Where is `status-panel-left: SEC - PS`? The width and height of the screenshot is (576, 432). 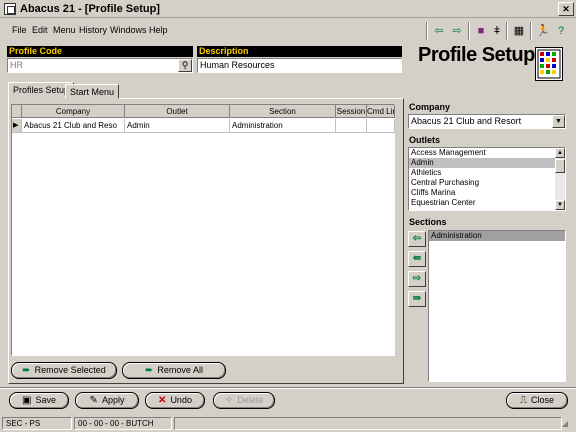 status-panel-left: SEC - PS is located at coordinates (37, 423).